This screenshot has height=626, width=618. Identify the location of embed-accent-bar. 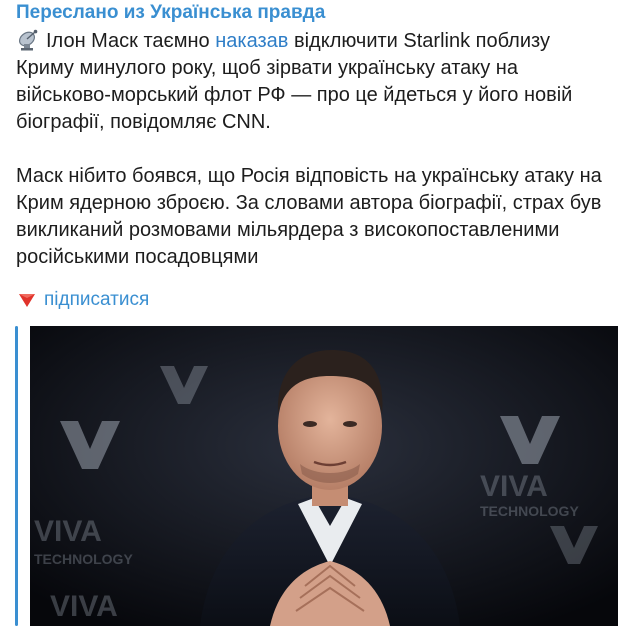
(16, 476).